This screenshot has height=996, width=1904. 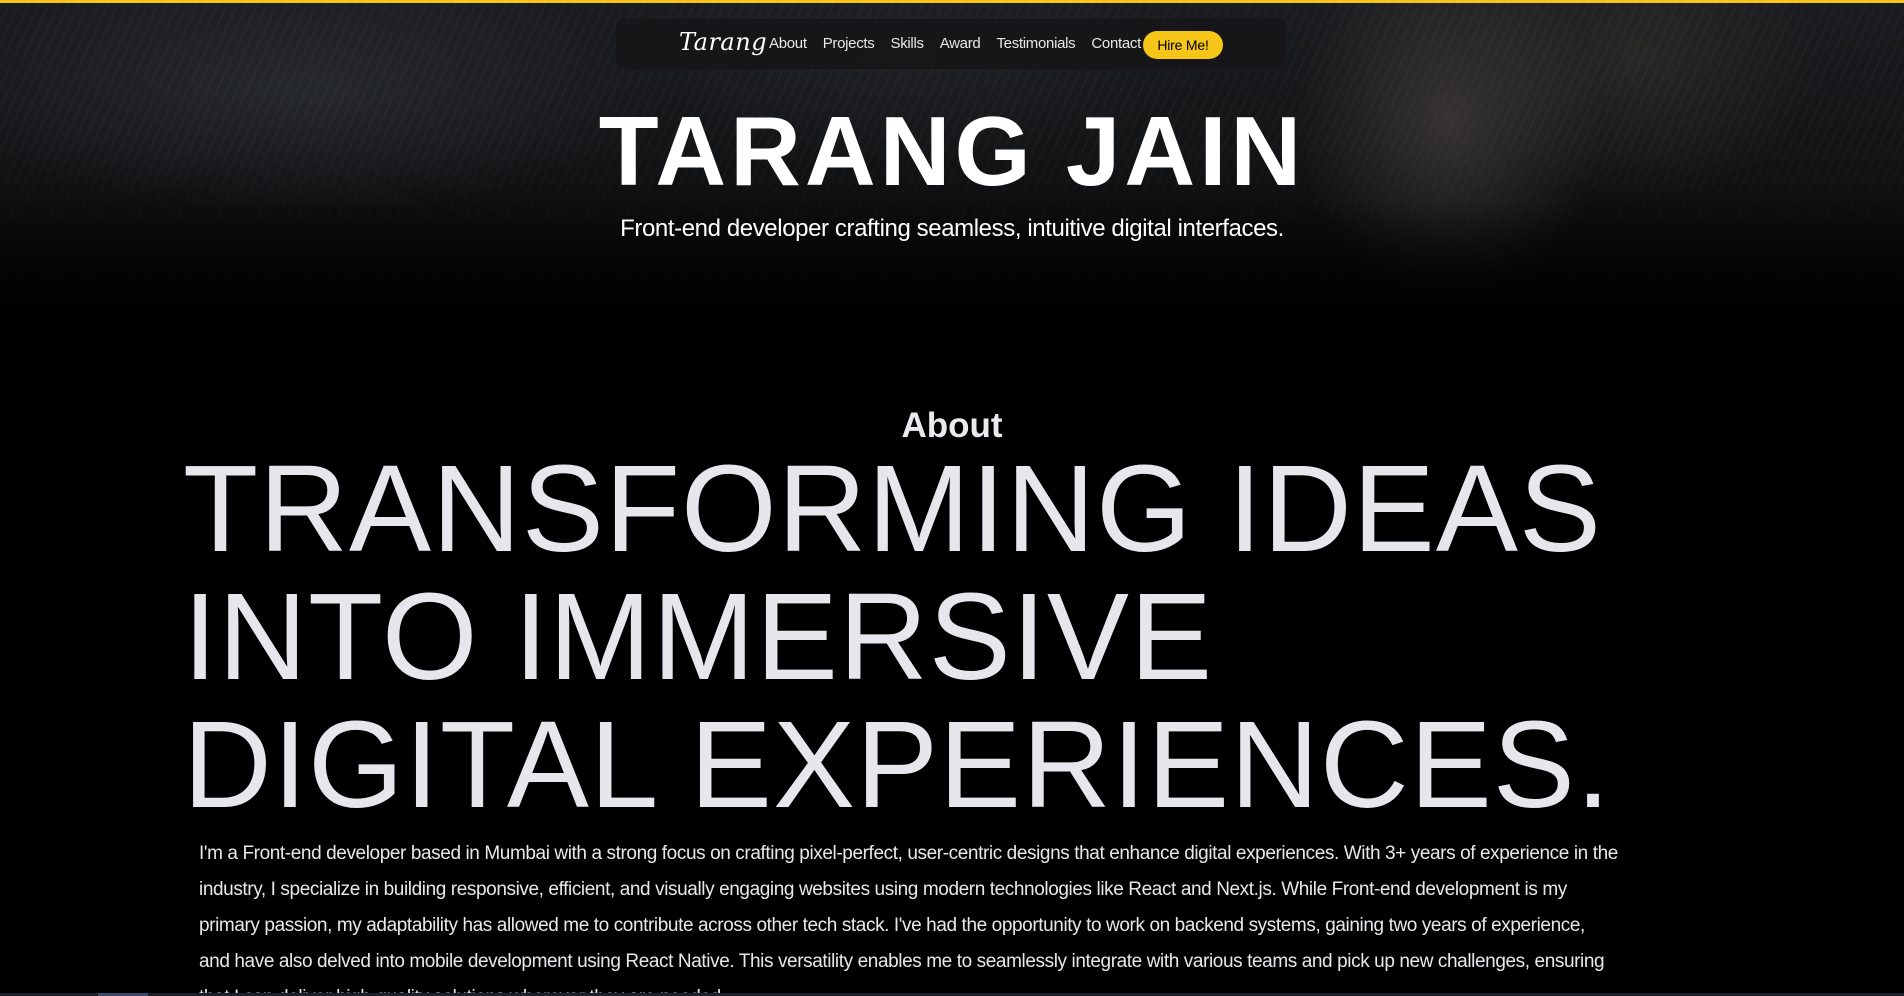 I want to click on about-headline-line-2: INTO IMMERSIVE, so click(x=698, y=637).